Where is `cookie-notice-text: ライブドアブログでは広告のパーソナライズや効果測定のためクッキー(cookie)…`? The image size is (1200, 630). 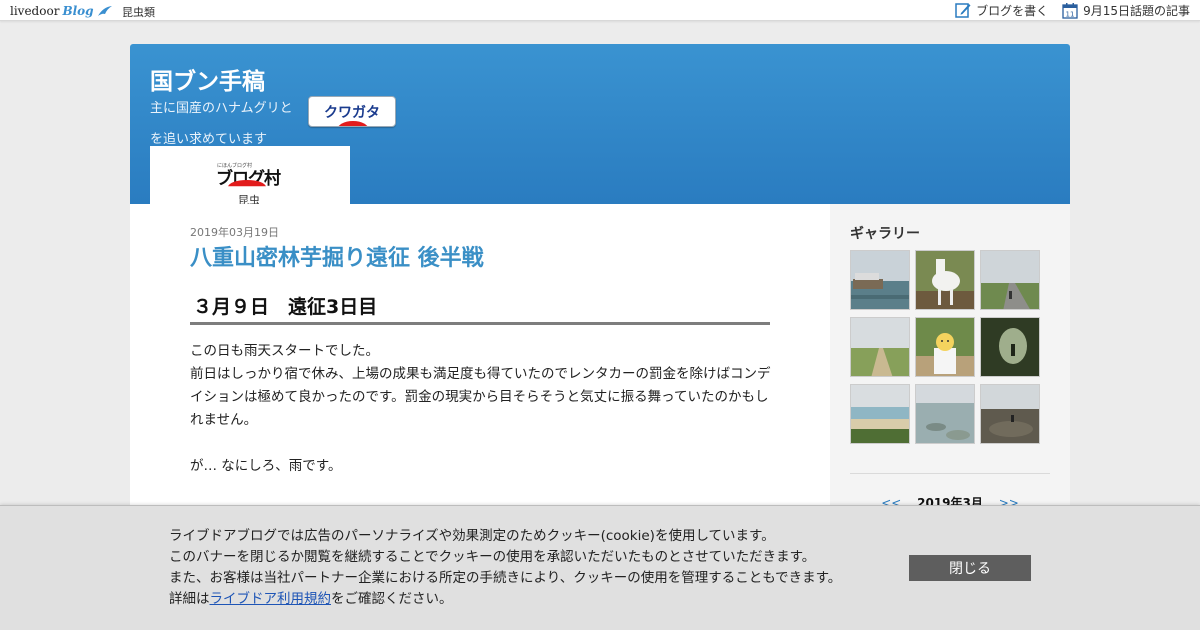 cookie-notice-text: ライブドアブログでは広告のパーソナライズや効果測定のためクッキー(cookie)… is located at coordinates (505, 568).